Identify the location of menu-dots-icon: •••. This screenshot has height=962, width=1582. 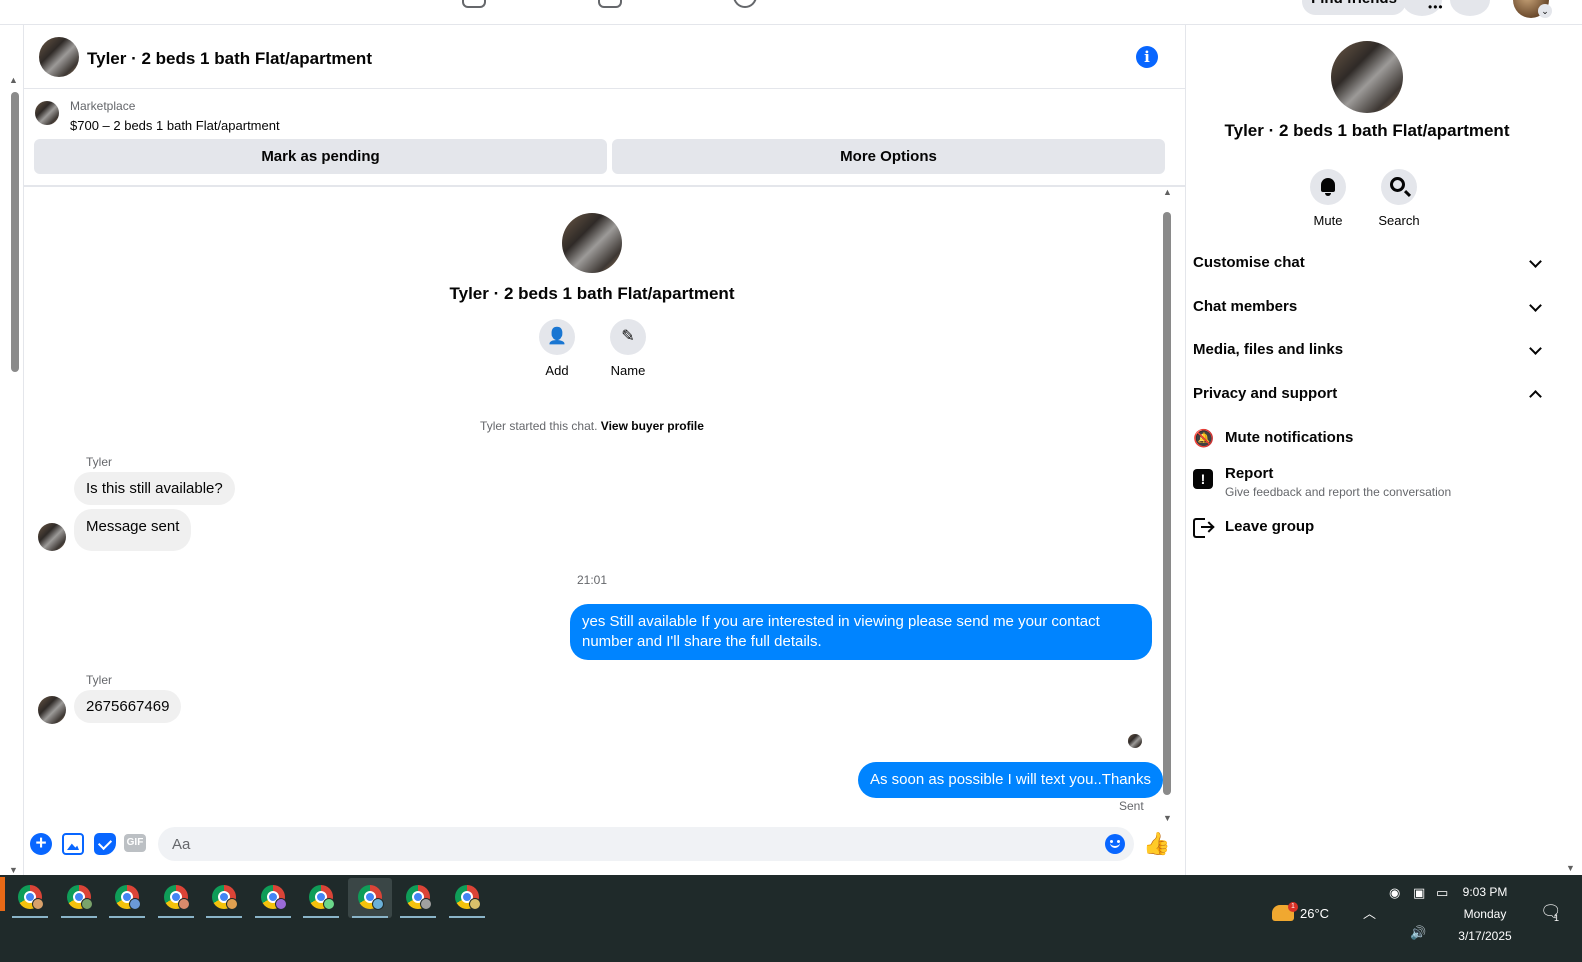
(1436, 7).